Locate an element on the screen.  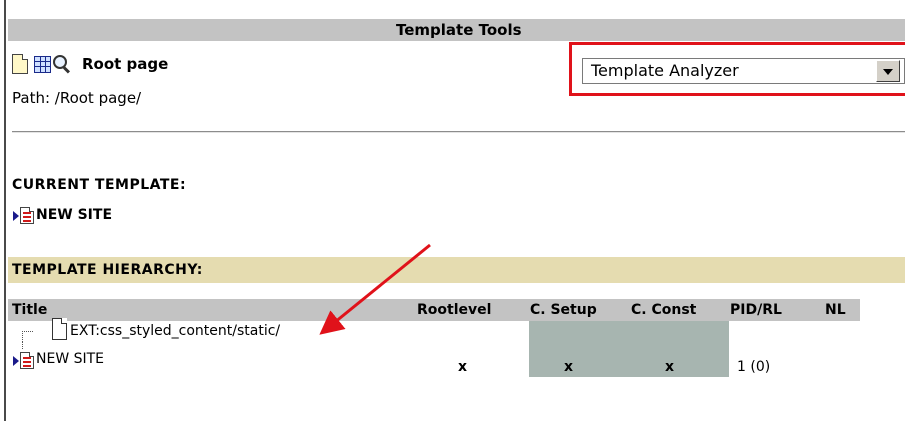
const-value: x is located at coordinates (670, 367).